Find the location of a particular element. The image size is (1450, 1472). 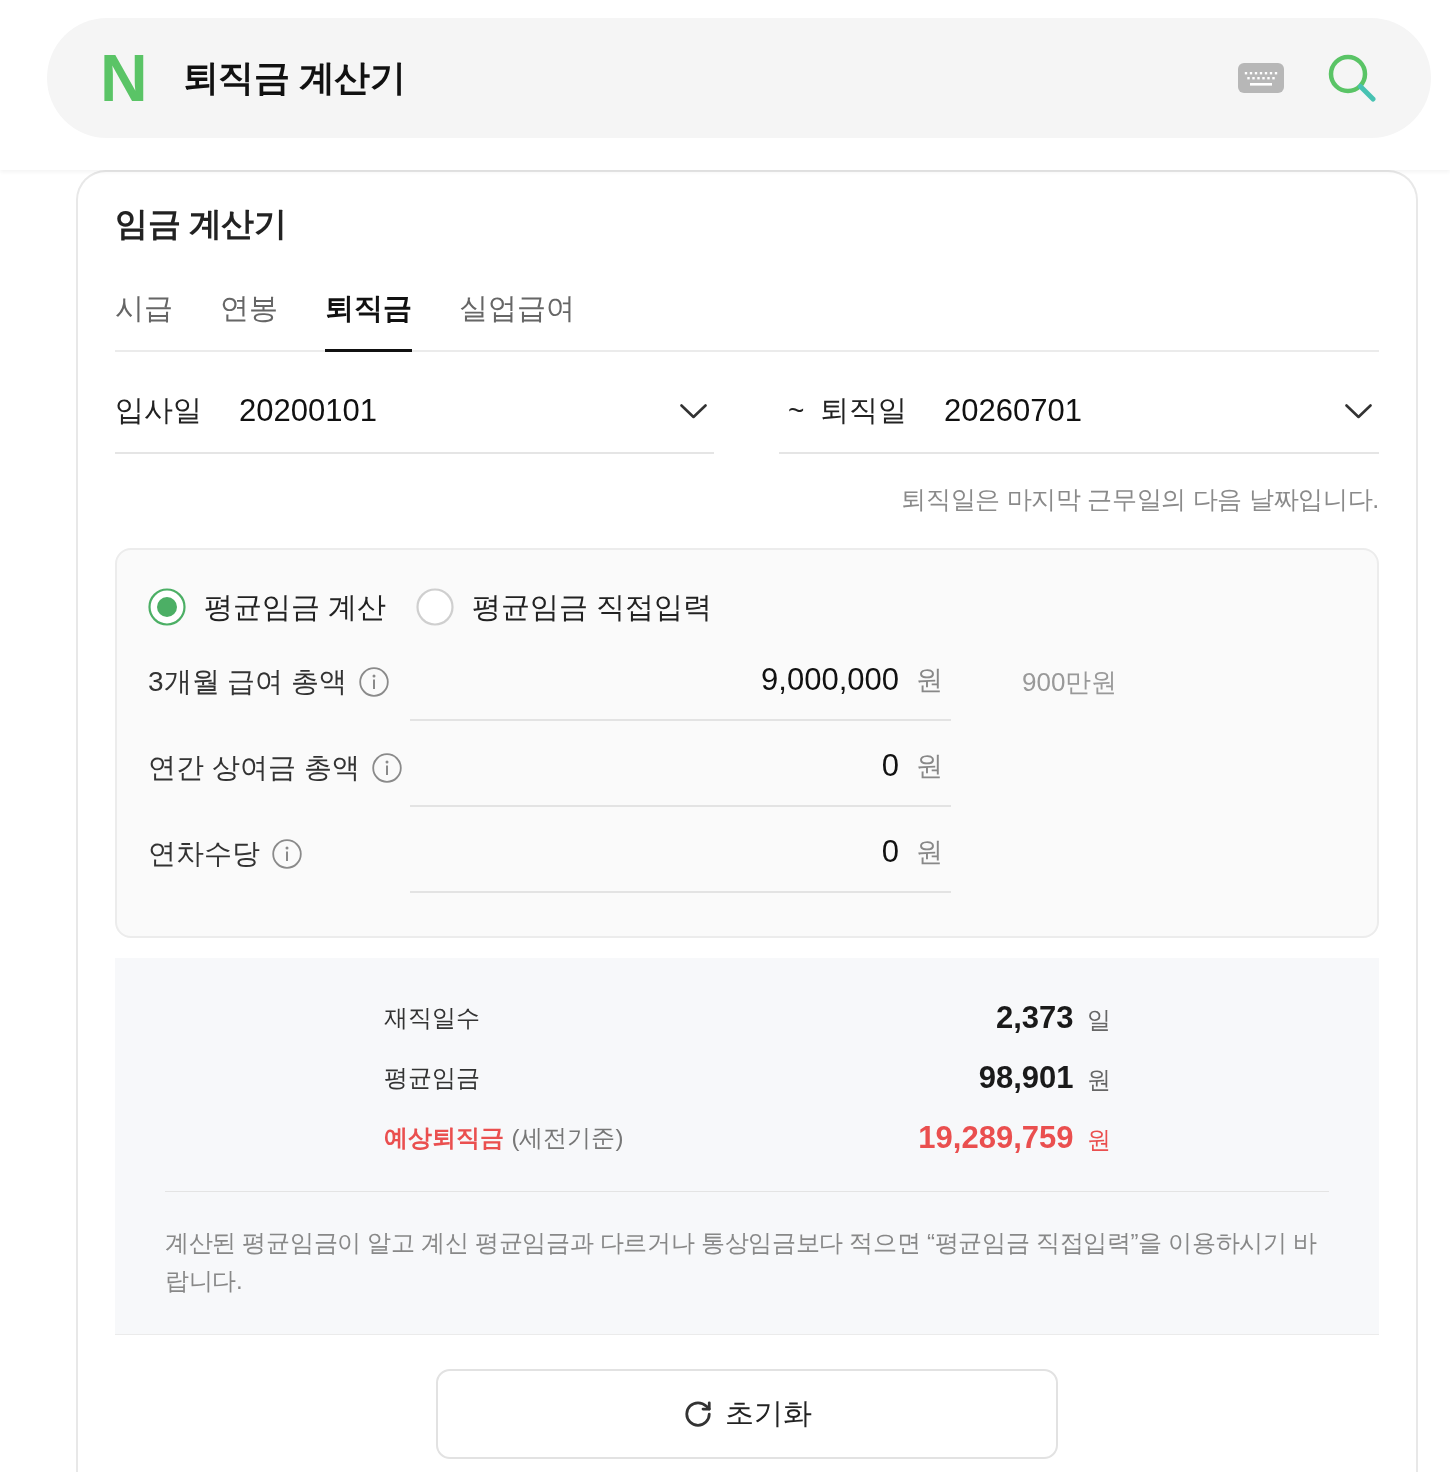

date-hint: 퇴직일은 마지막 근무일의 다음 날짜입니다. is located at coordinates (1139, 499).